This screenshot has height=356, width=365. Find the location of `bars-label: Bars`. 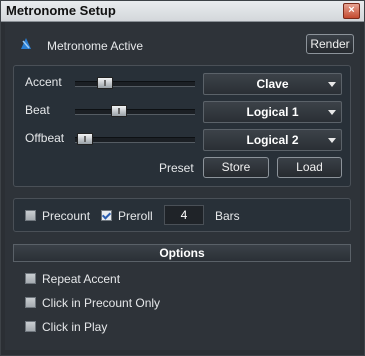

bars-label: Bars is located at coordinates (227, 216).